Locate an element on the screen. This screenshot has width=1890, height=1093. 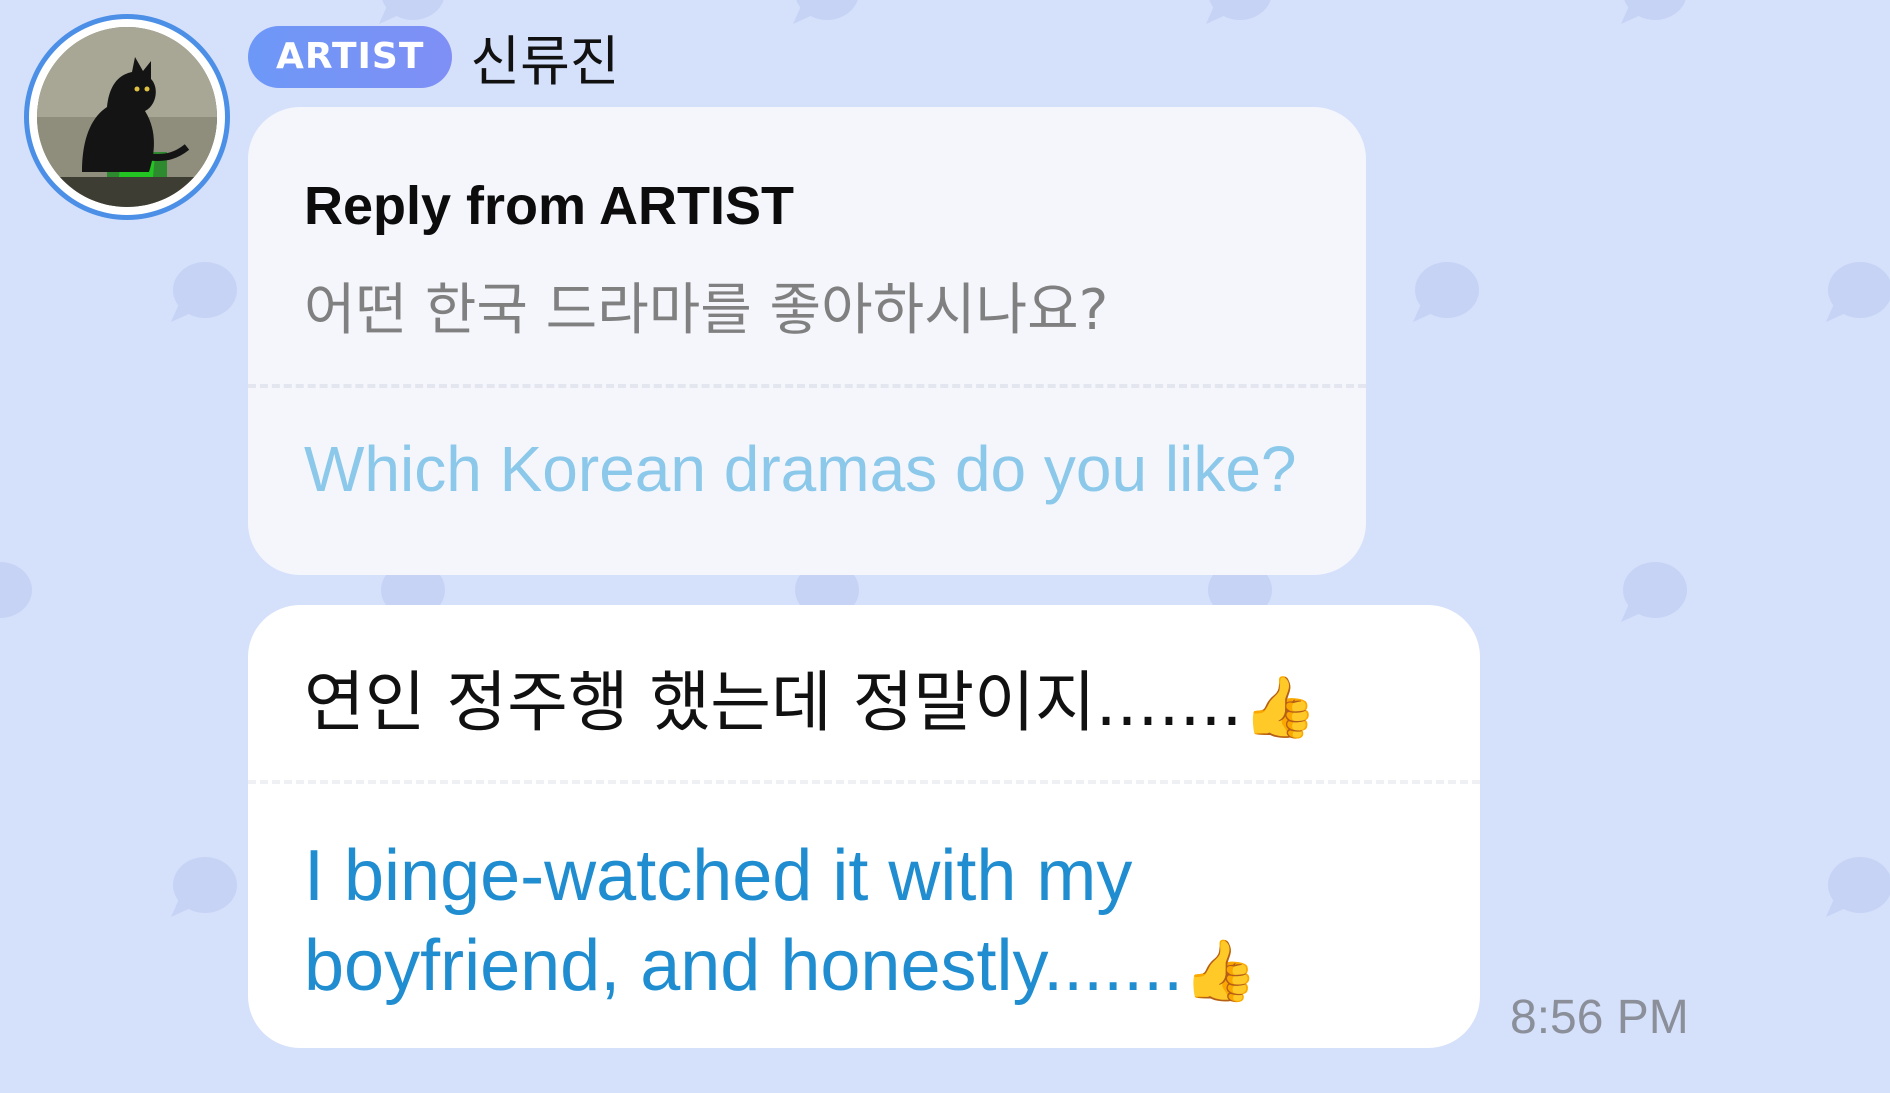
reply-original-text: 어떤 한국 드라마를 좋아하시나요? is located at coordinates (706, 310).